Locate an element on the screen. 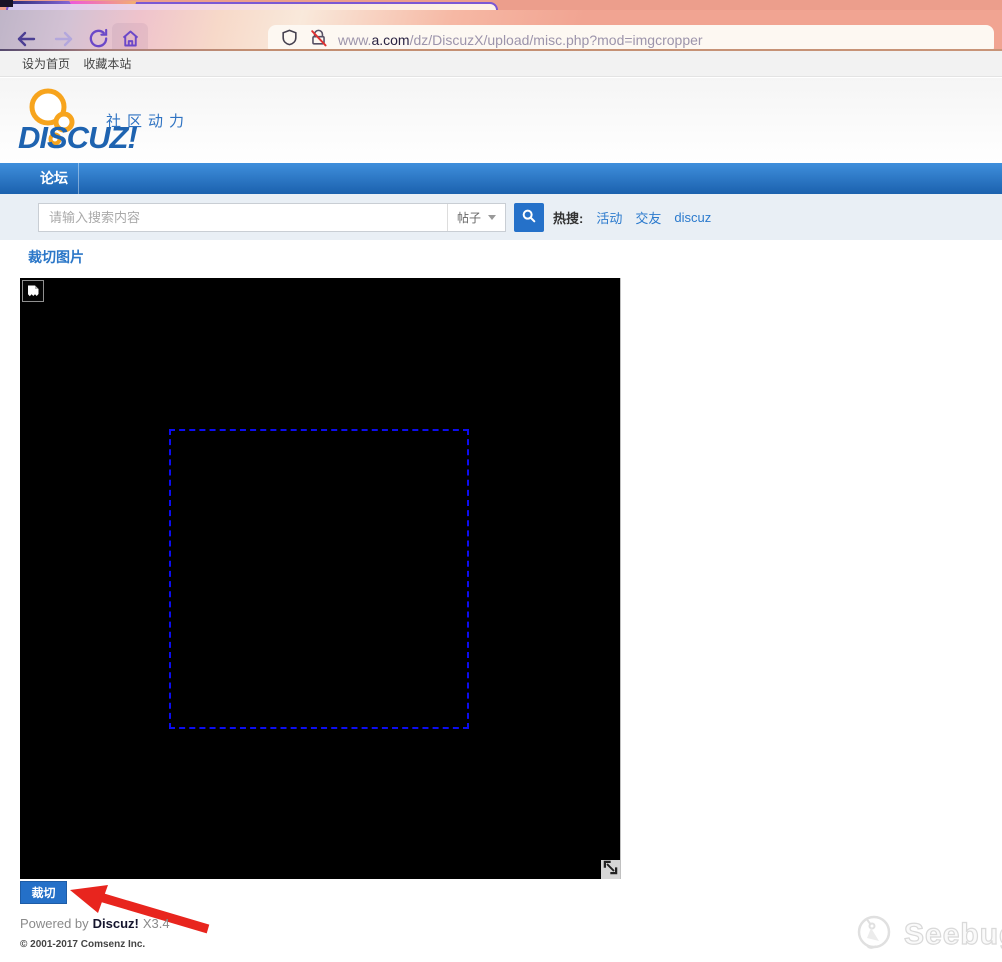 This screenshot has height=962, width=1002. set-home-link: 设为首页 is located at coordinates (46, 64).